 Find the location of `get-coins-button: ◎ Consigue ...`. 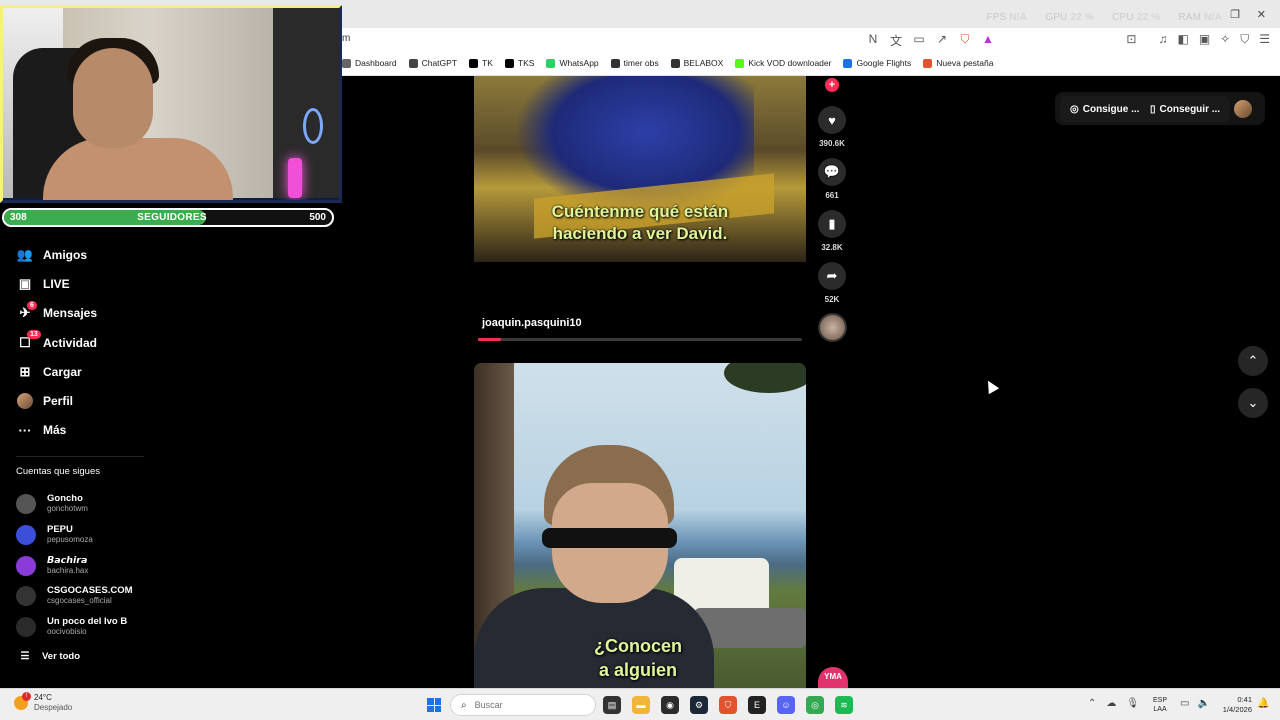

get-coins-button: ◎ Consigue ... is located at coordinates (1105, 109).